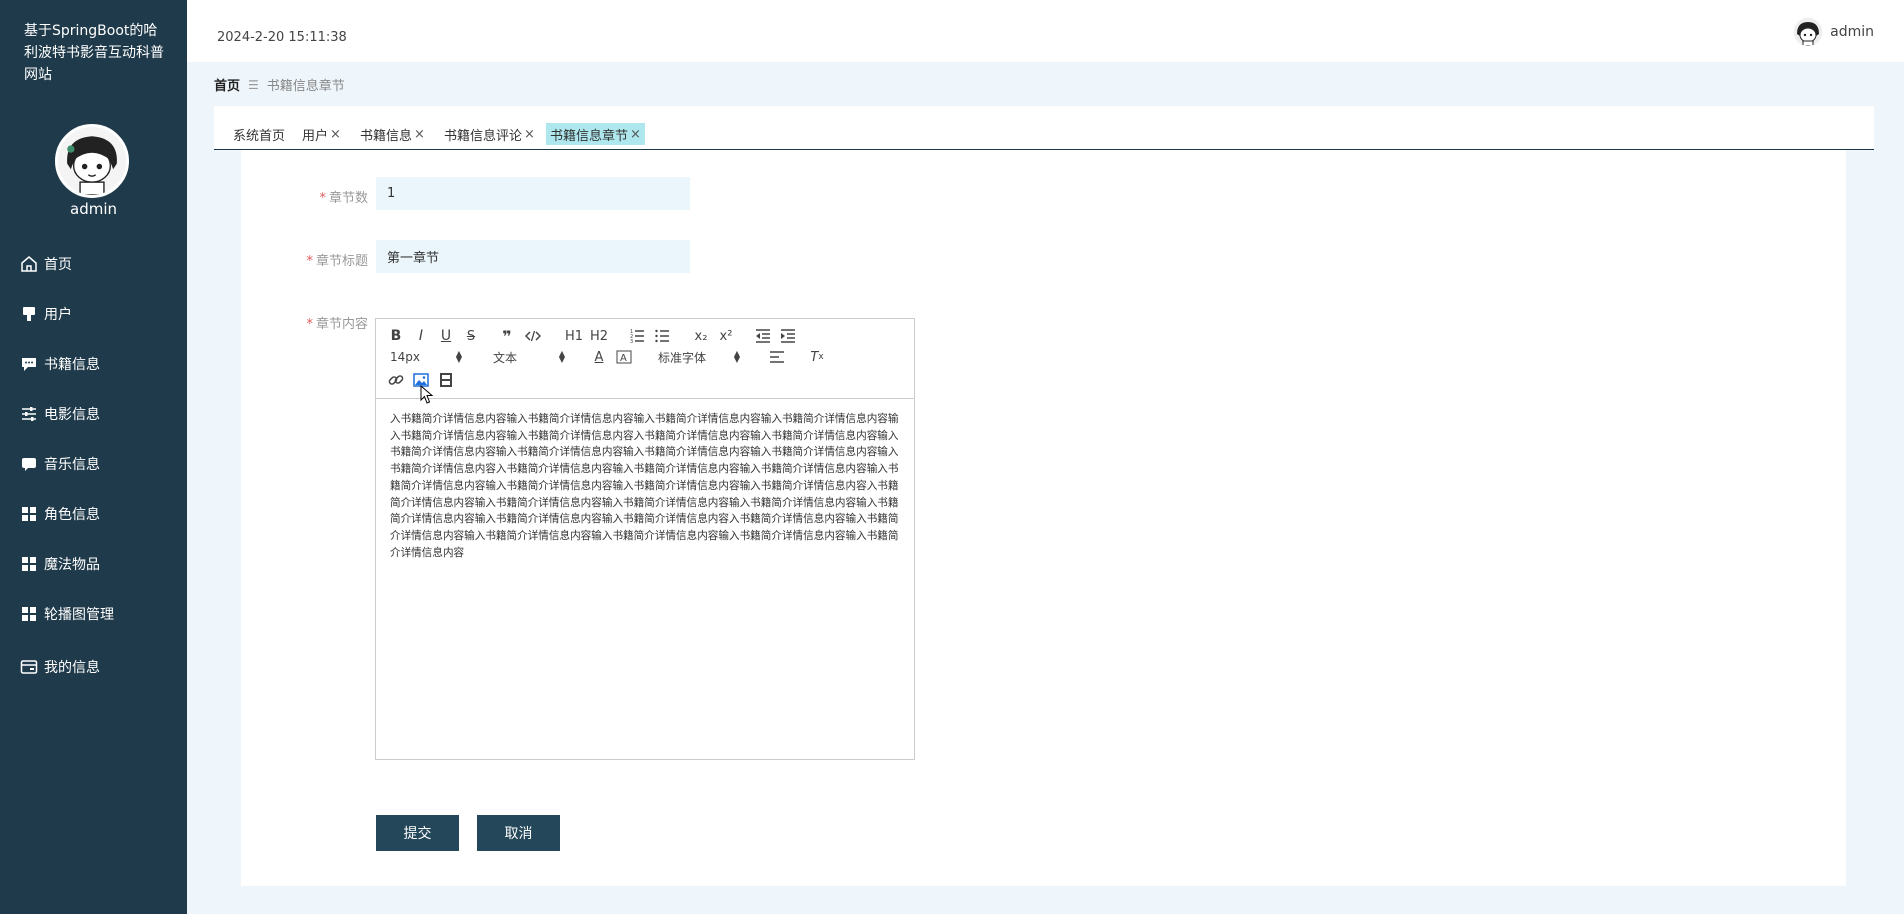 The width and height of the screenshot is (1904, 914). I want to click on italic-icon: I, so click(421, 336).